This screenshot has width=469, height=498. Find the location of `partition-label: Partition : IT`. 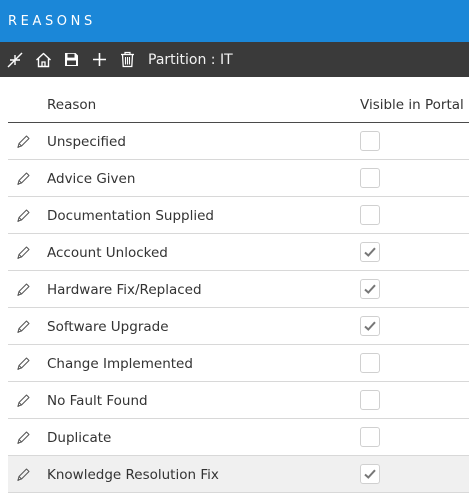

partition-label: Partition : IT is located at coordinates (190, 59).